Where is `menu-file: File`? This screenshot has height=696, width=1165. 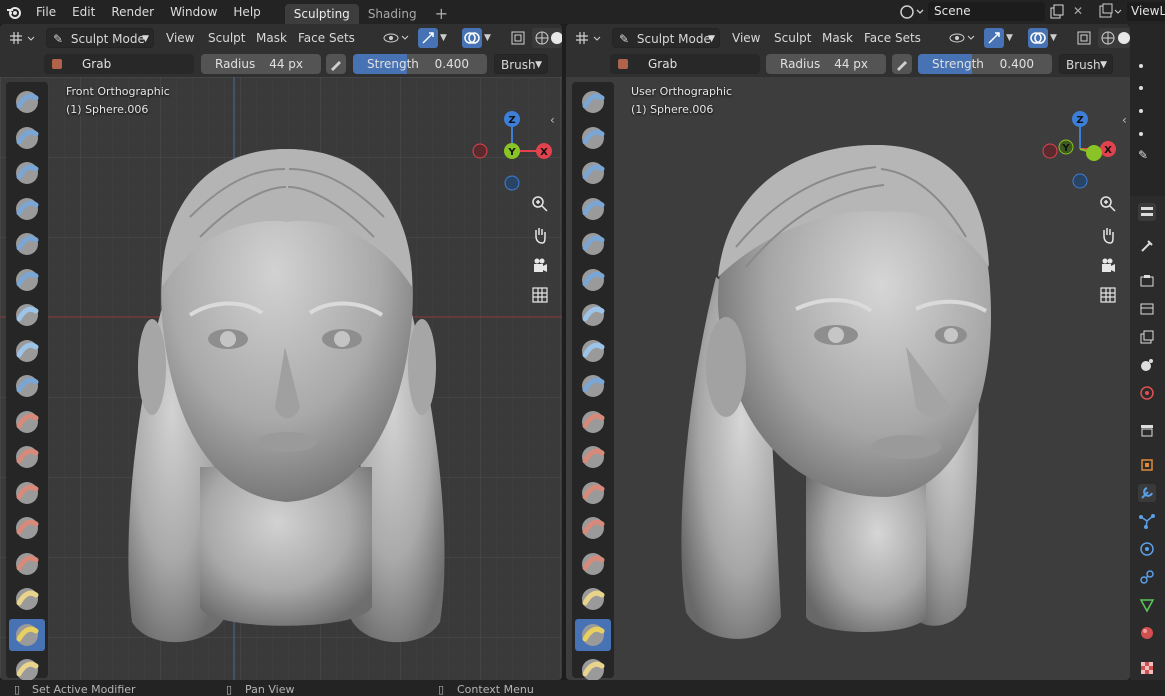
menu-file: File is located at coordinates (46, 12).